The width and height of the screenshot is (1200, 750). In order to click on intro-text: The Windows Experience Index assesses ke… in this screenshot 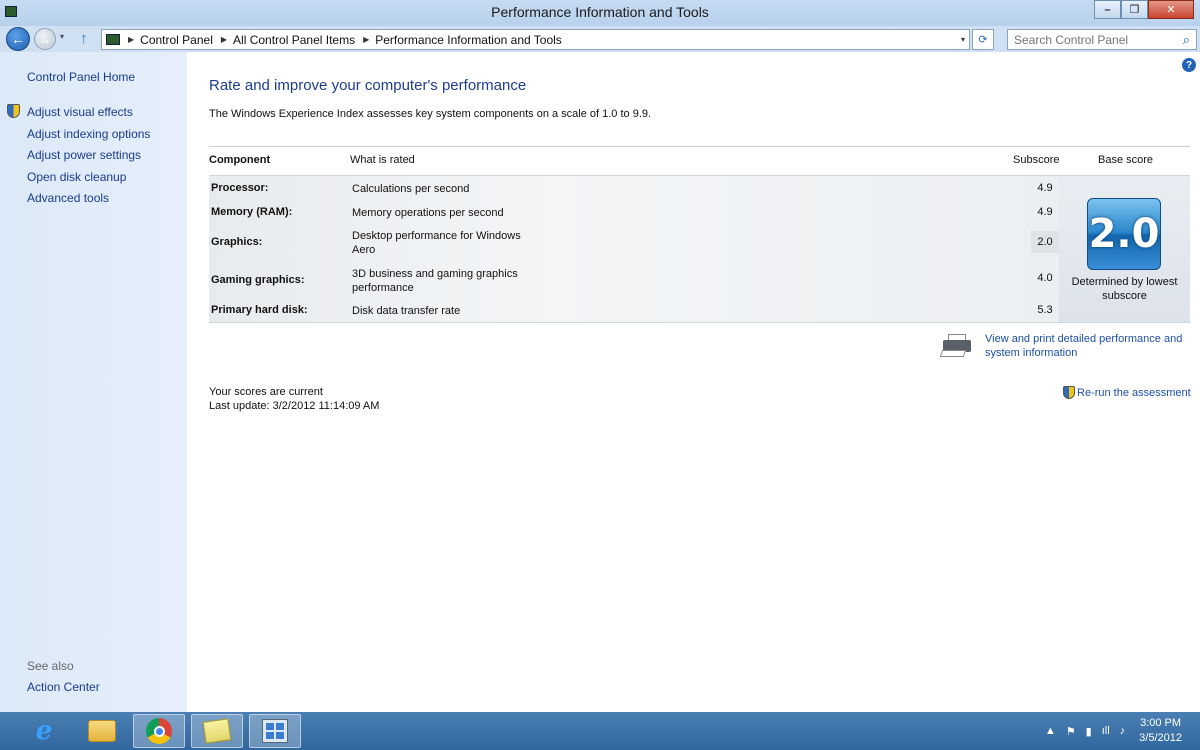, I will do `click(430, 114)`.